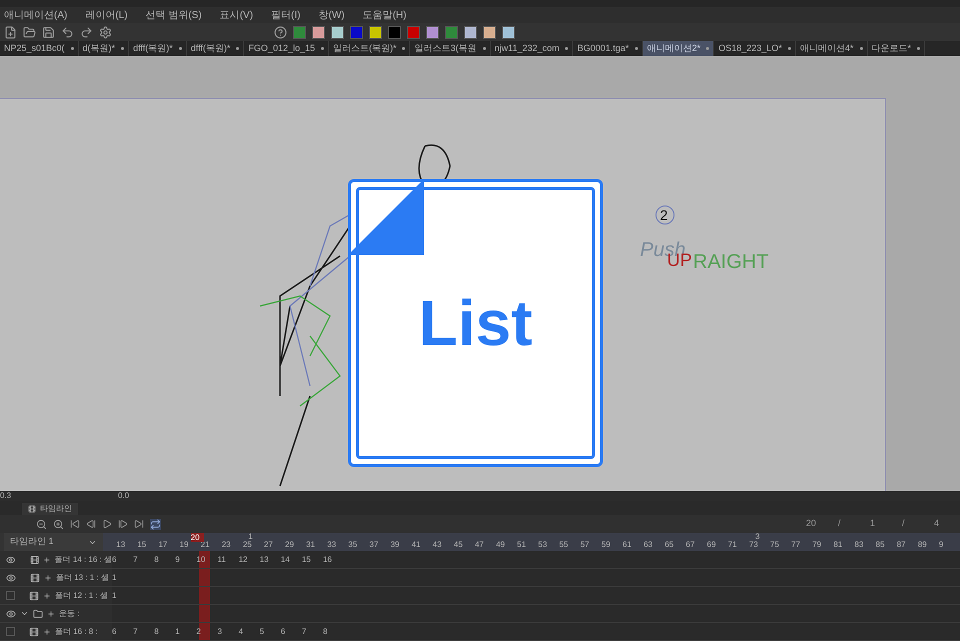 The image size is (960, 641). I want to click on timeline-selector: 타임라인 1, so click(54, 542).